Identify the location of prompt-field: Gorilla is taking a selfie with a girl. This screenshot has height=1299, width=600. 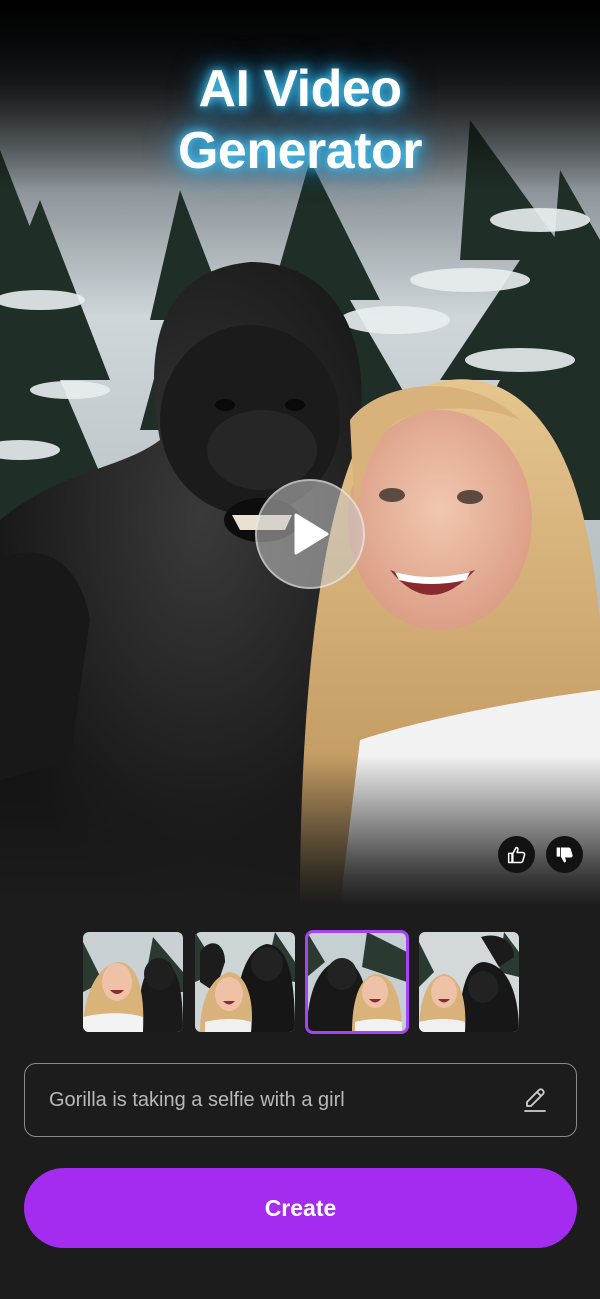
(300, 1100).